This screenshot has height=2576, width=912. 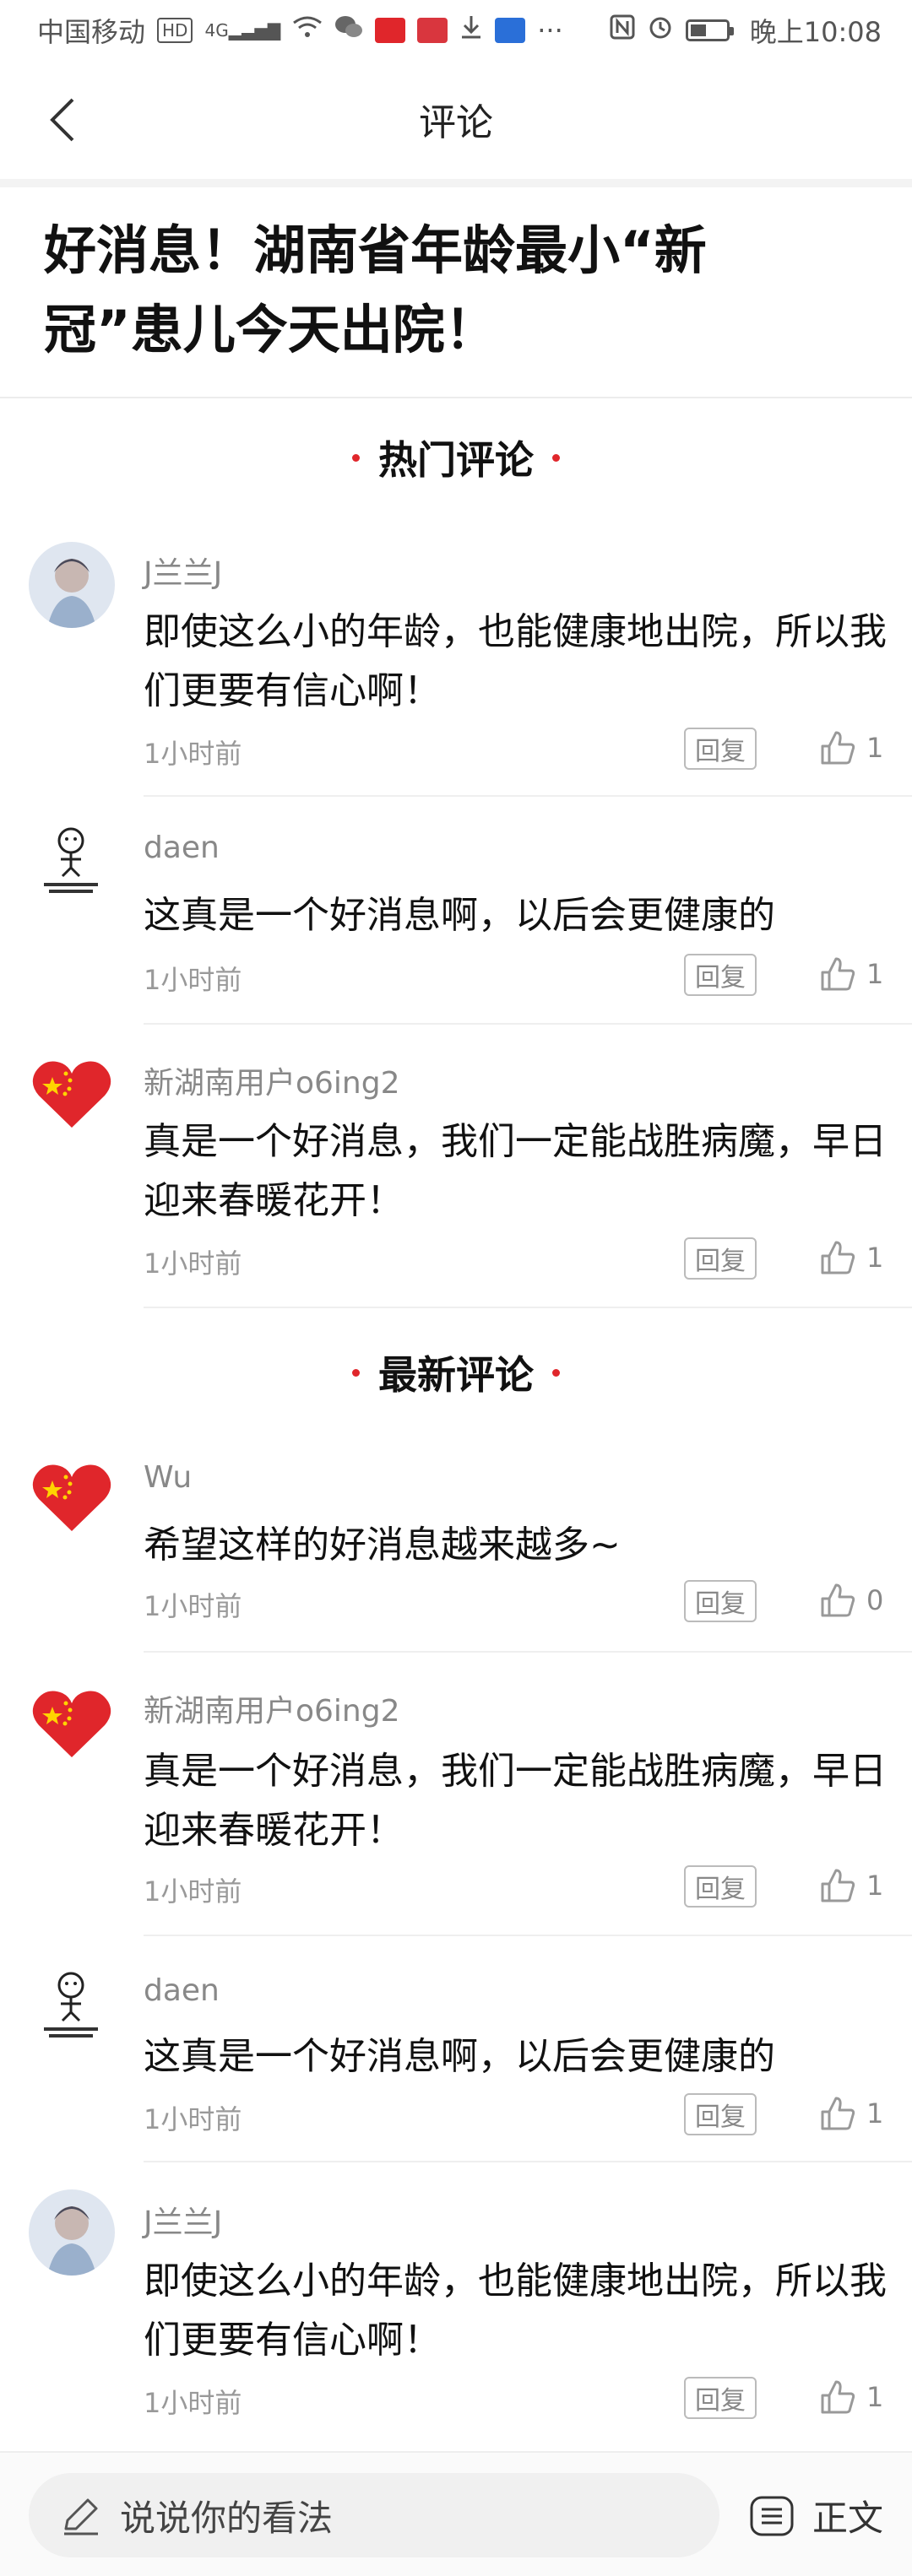 I want to click on comment-input-placeholder: 说说你的看法, so click(x=227, y=2518).